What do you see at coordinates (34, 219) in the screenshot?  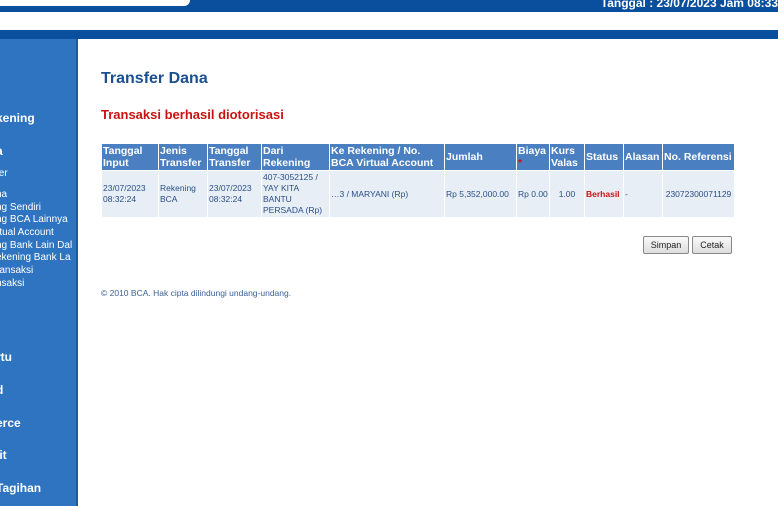 I see `sidebar-subitem: ng BCA Lainnya` at bounding box center [34, 219].